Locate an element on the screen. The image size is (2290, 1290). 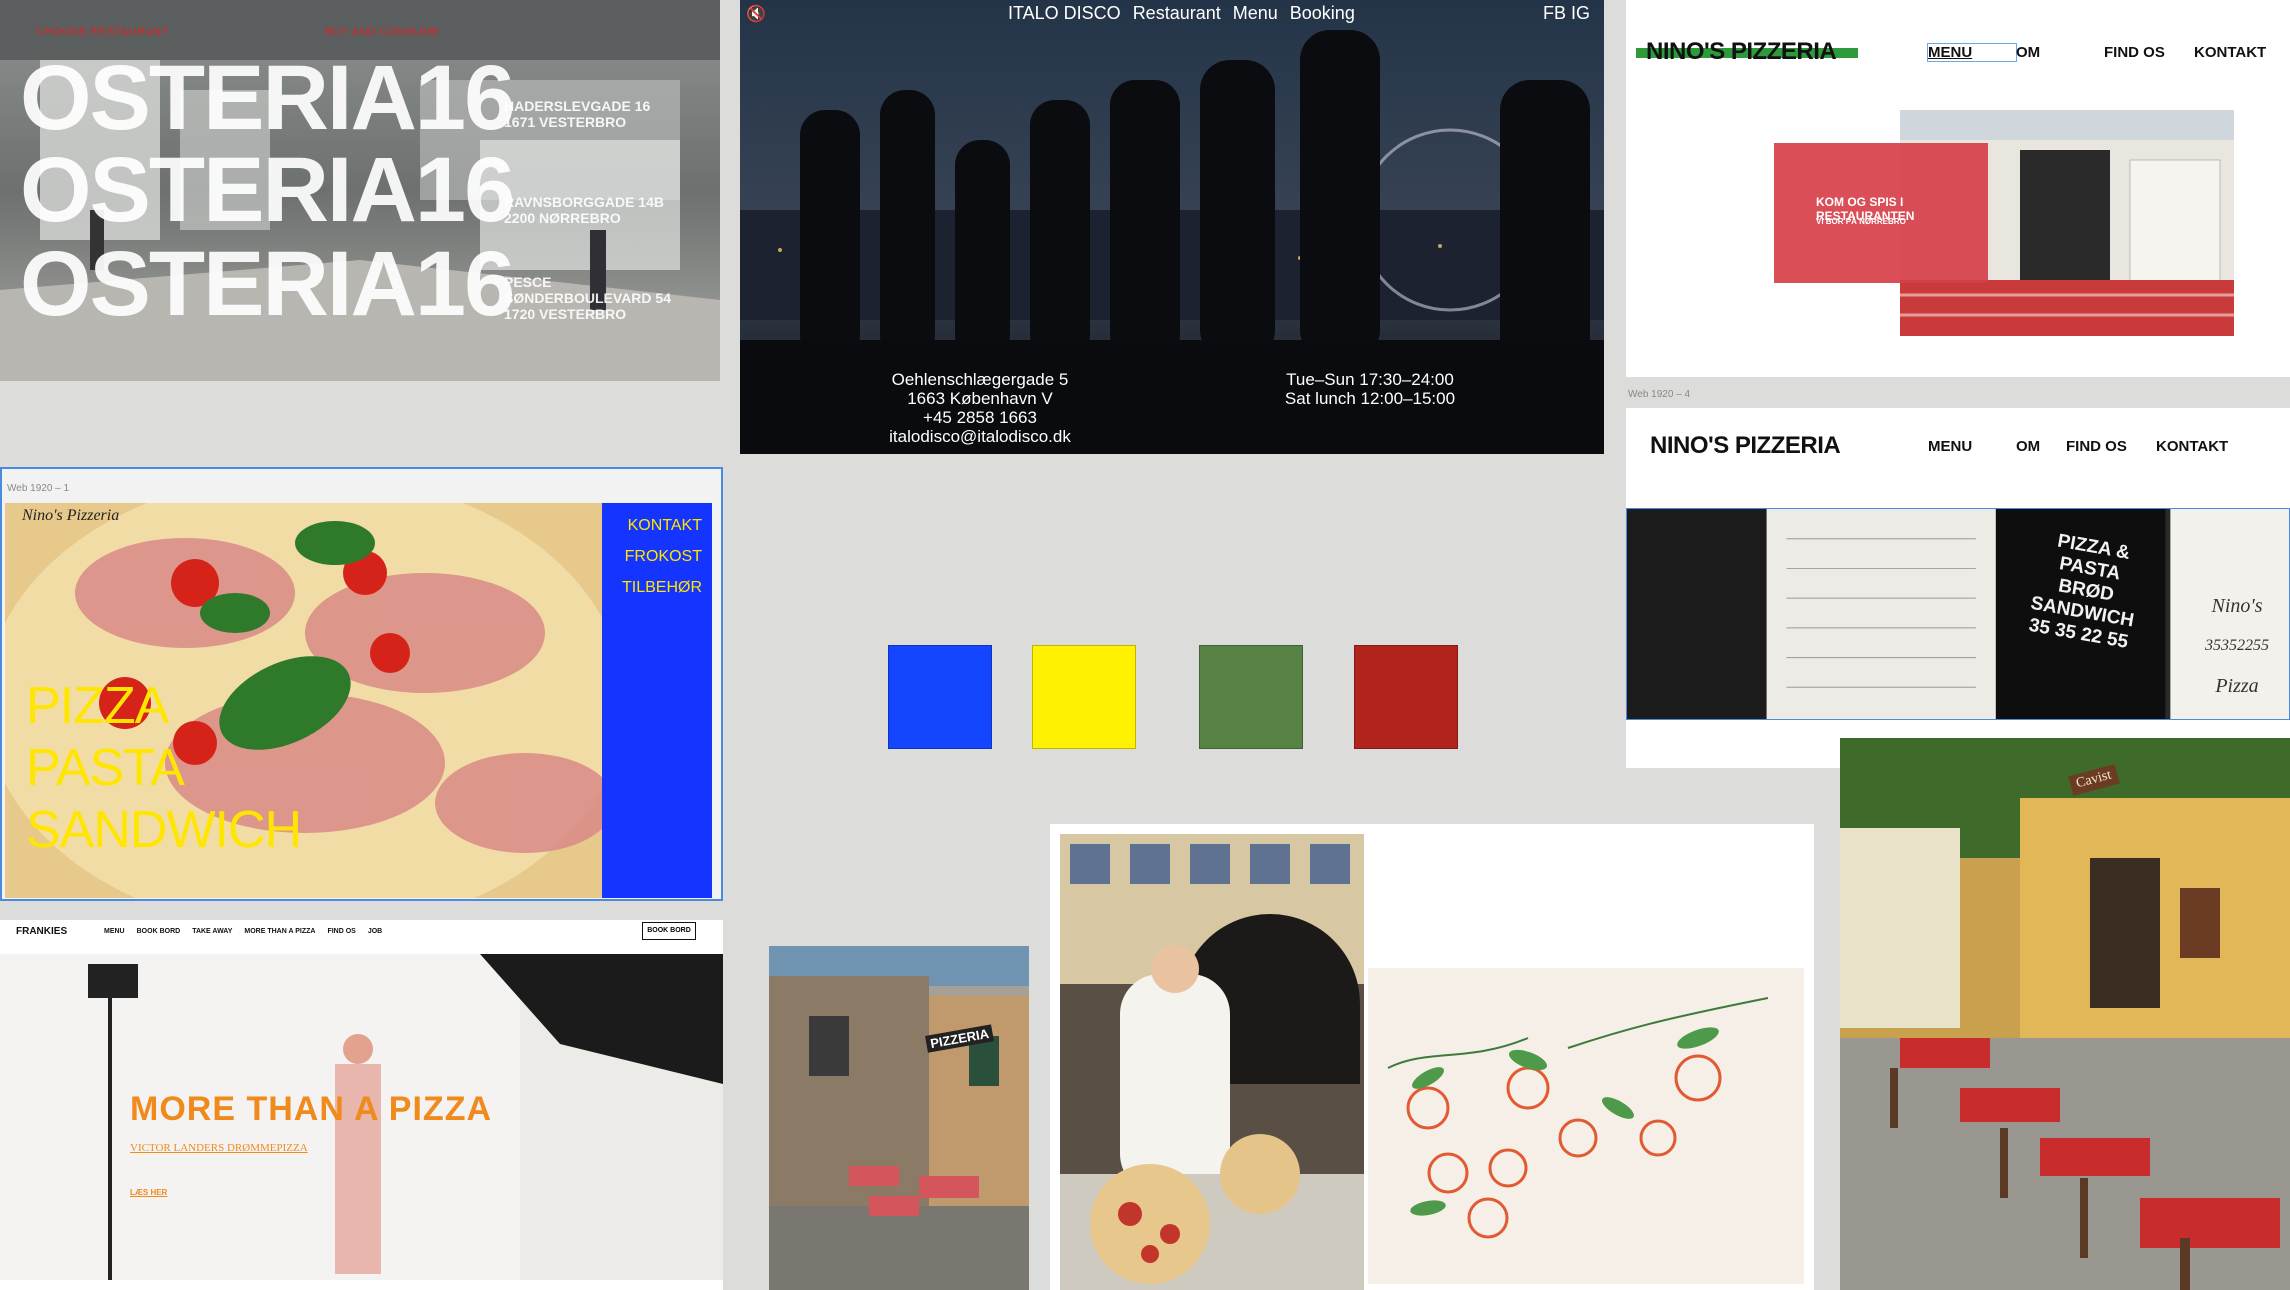
word-sandwich: SANDWICH is located at coordinates (164, 830).